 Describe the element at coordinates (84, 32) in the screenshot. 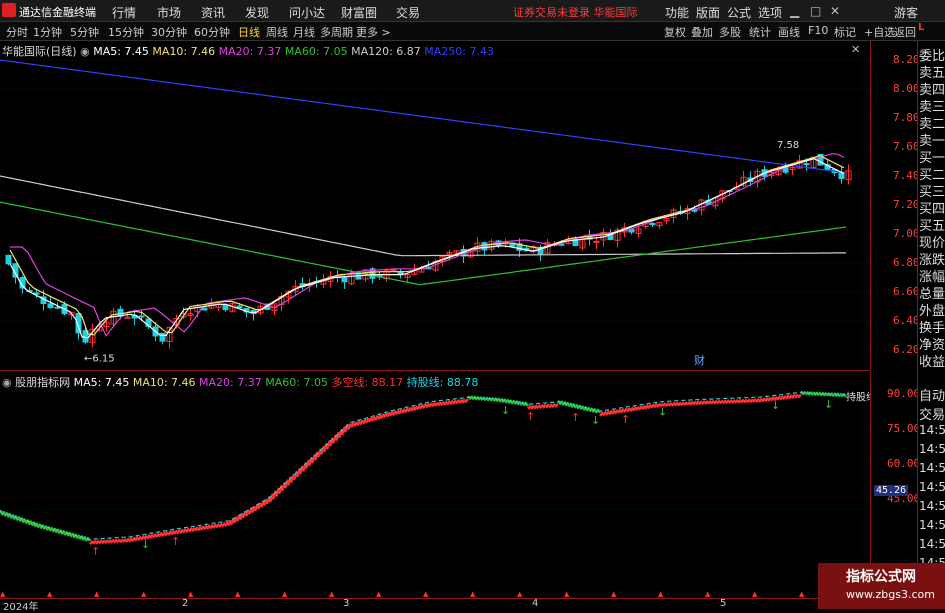

I see `period-5min: 5分钟` at that location.